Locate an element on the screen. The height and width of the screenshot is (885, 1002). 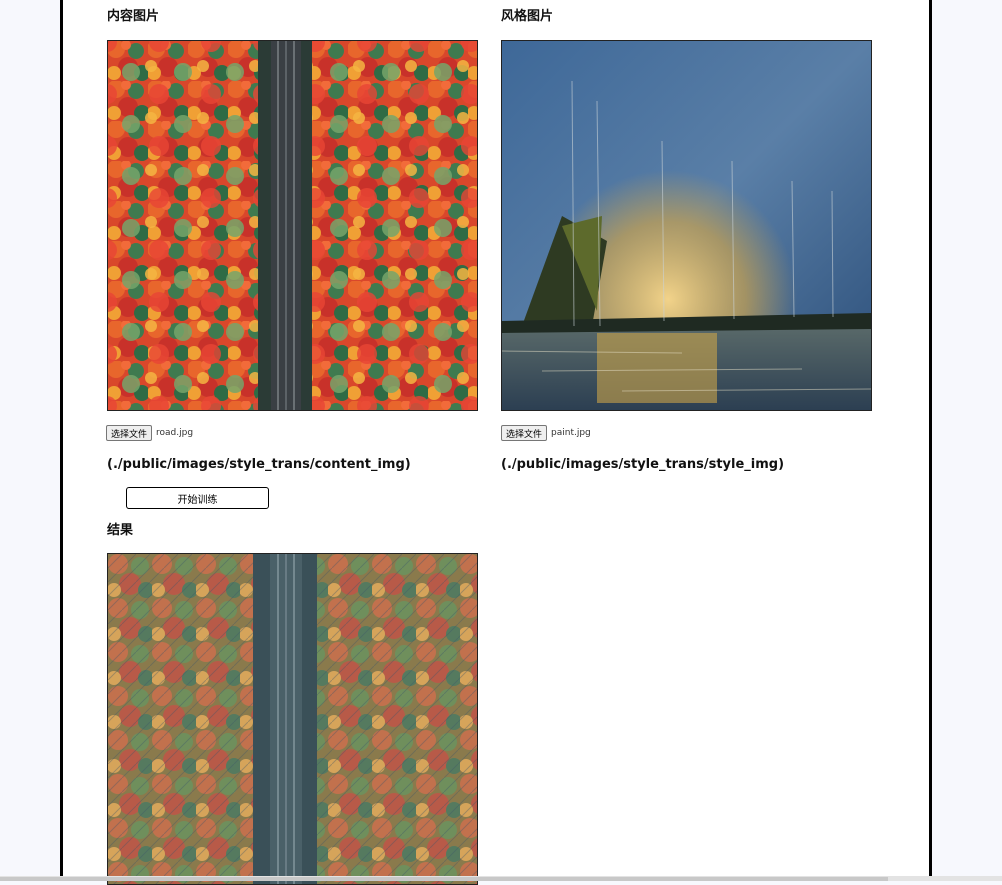
style-image-heading: 风格图片 is located at coordinates (527, 16).